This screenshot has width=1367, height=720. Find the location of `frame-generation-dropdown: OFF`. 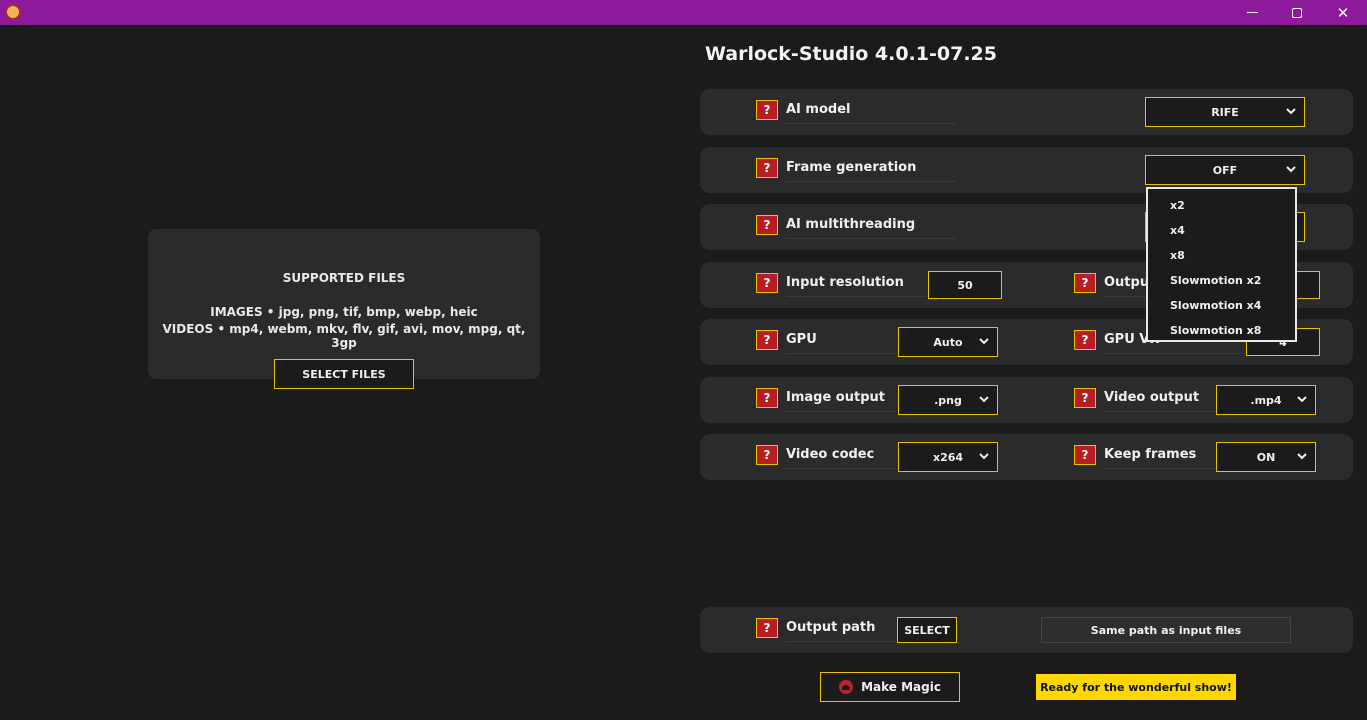

frame-generation-dropdown: OFF is located at coordinates (1225, 170).